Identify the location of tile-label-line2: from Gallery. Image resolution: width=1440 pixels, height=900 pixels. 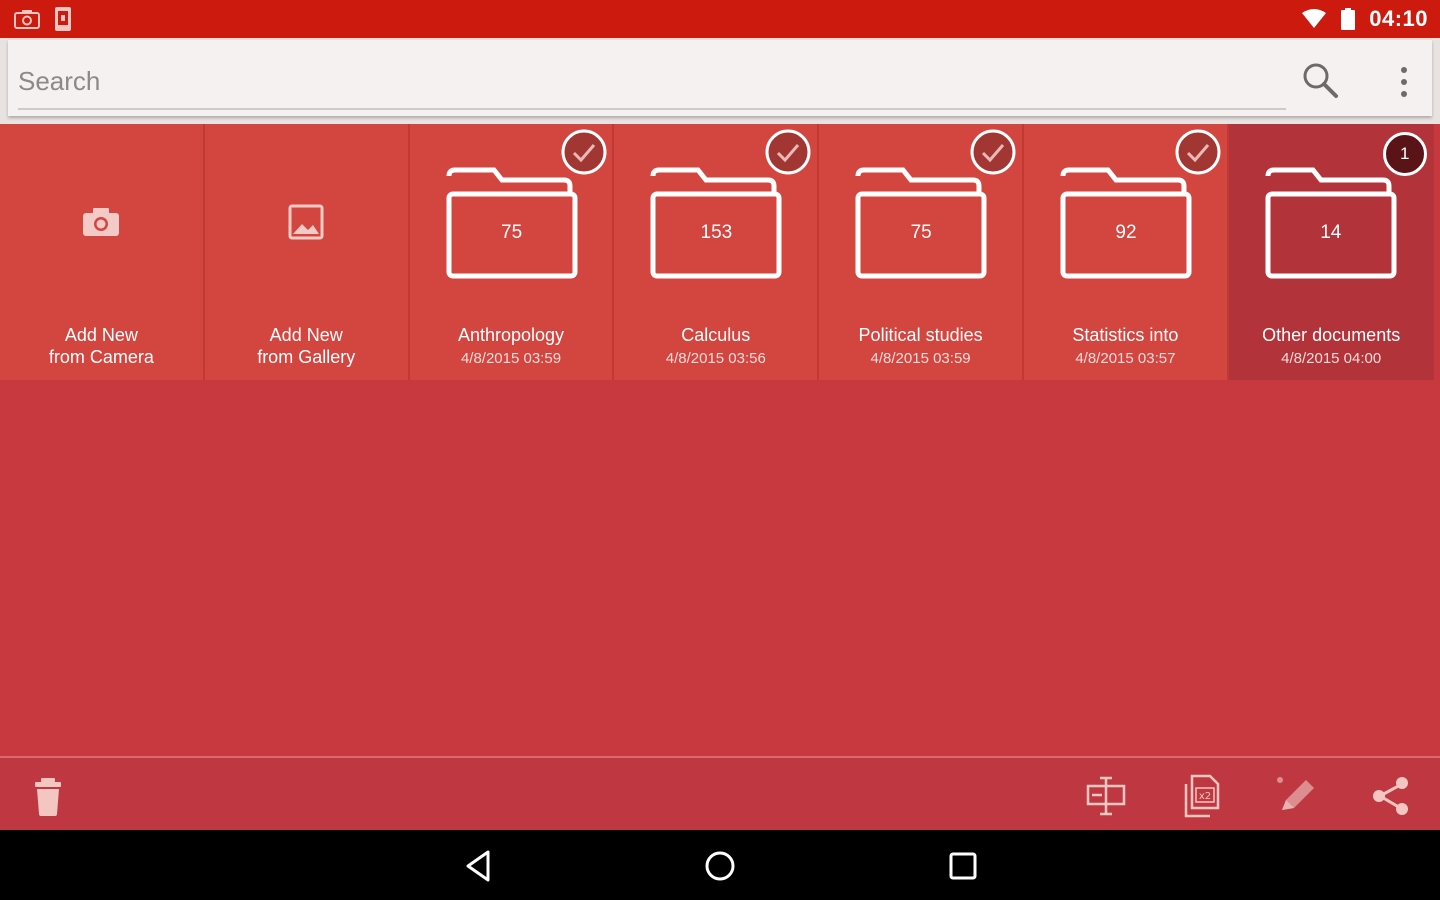
(306, 357).